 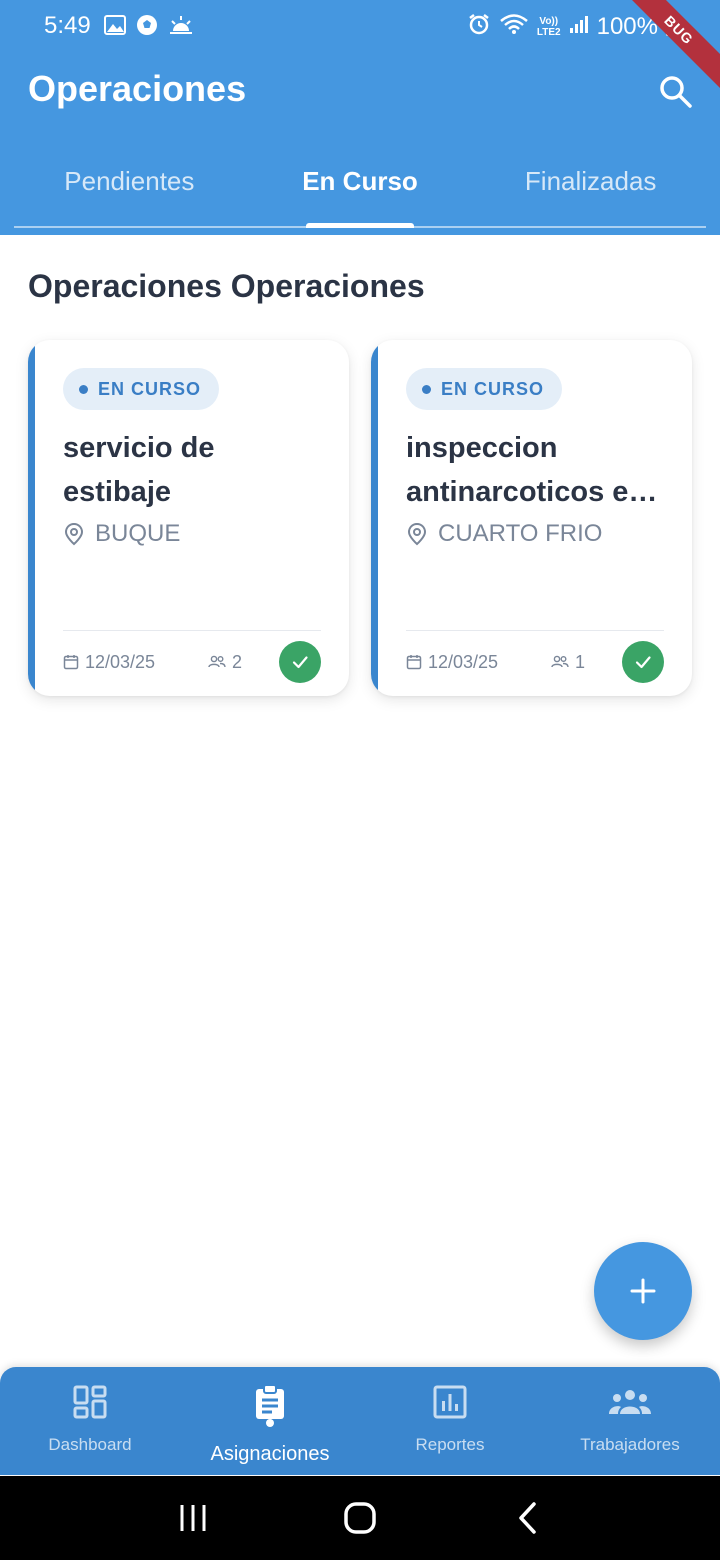 I want to click on lte-label-top: Vo)), so click(x=549, y=21).